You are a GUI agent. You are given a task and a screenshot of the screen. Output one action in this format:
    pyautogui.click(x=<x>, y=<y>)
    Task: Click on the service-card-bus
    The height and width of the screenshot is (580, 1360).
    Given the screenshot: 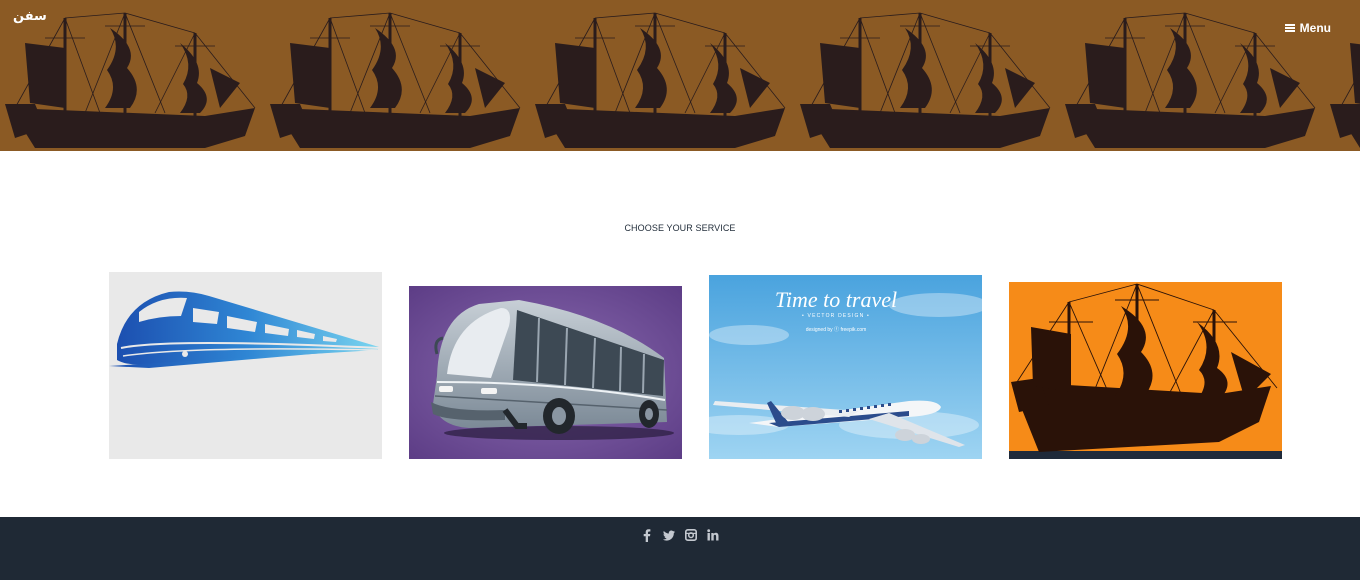 What is the action you would take?
    pyautogui.click(x=545, y=372)
    